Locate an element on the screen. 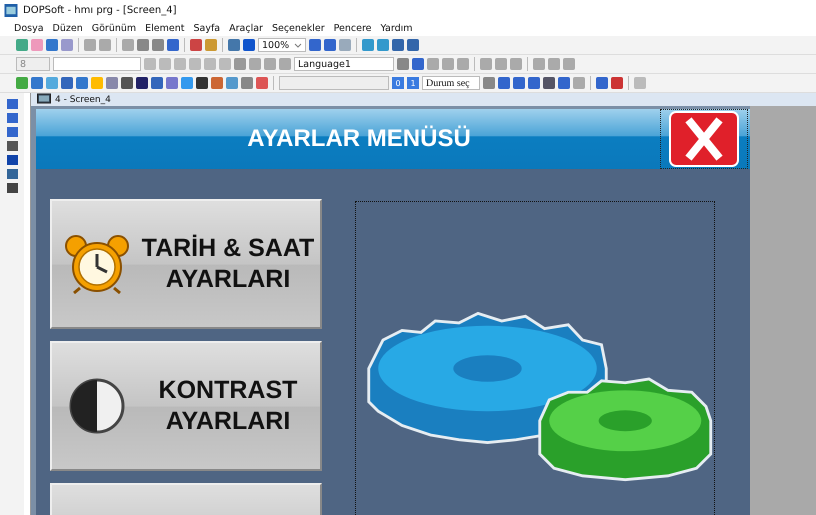 The height and width of the screenshot is (515, 816). state-button: 1 is located at coordinates (413, 83).